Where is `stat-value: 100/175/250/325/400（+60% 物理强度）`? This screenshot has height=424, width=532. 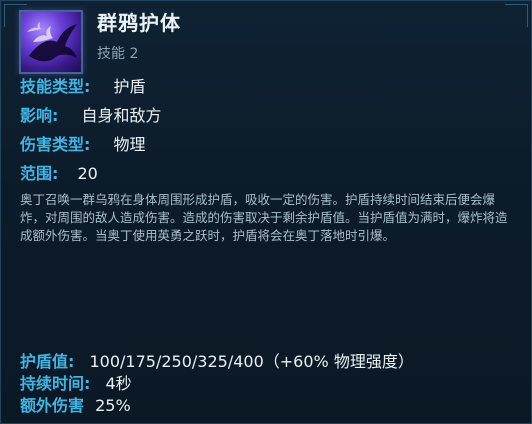
stat-value: 100/175/250/325/400（+60% 物理强度） is located at coordinates (251, 361).